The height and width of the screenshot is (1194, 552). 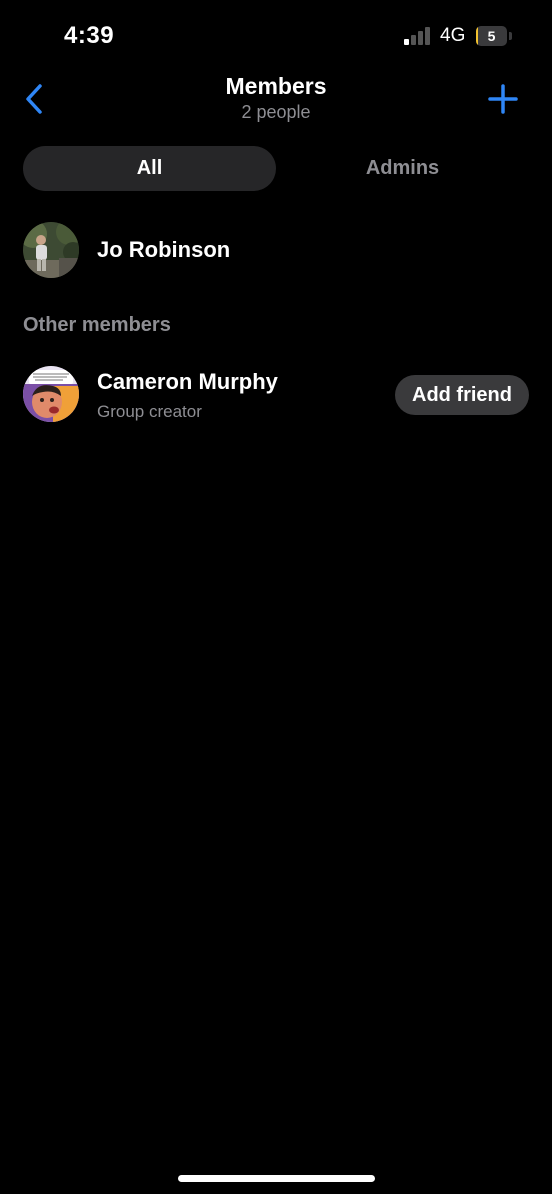 I want to click on status-time: 4:39, so click(x=89, y=35).